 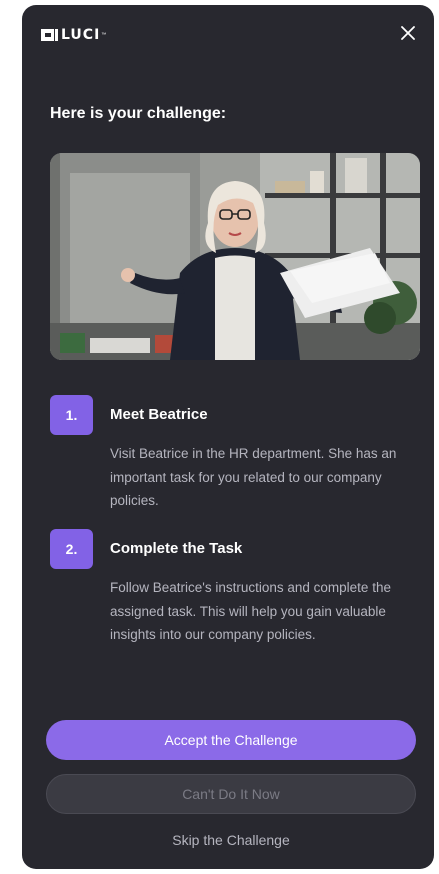 What do you see at coordinates (81, 35) in the screenshot?
I see `logo-text: LUCI` at bounding box center [81, 35].